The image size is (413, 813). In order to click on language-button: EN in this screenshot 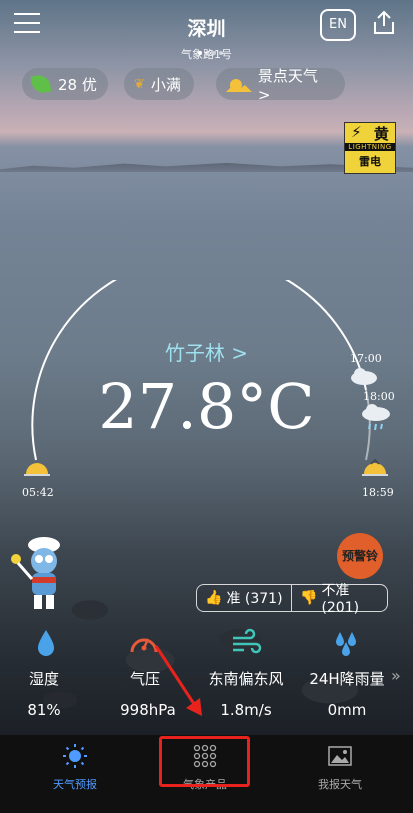, I will do `click(338, 25)`.